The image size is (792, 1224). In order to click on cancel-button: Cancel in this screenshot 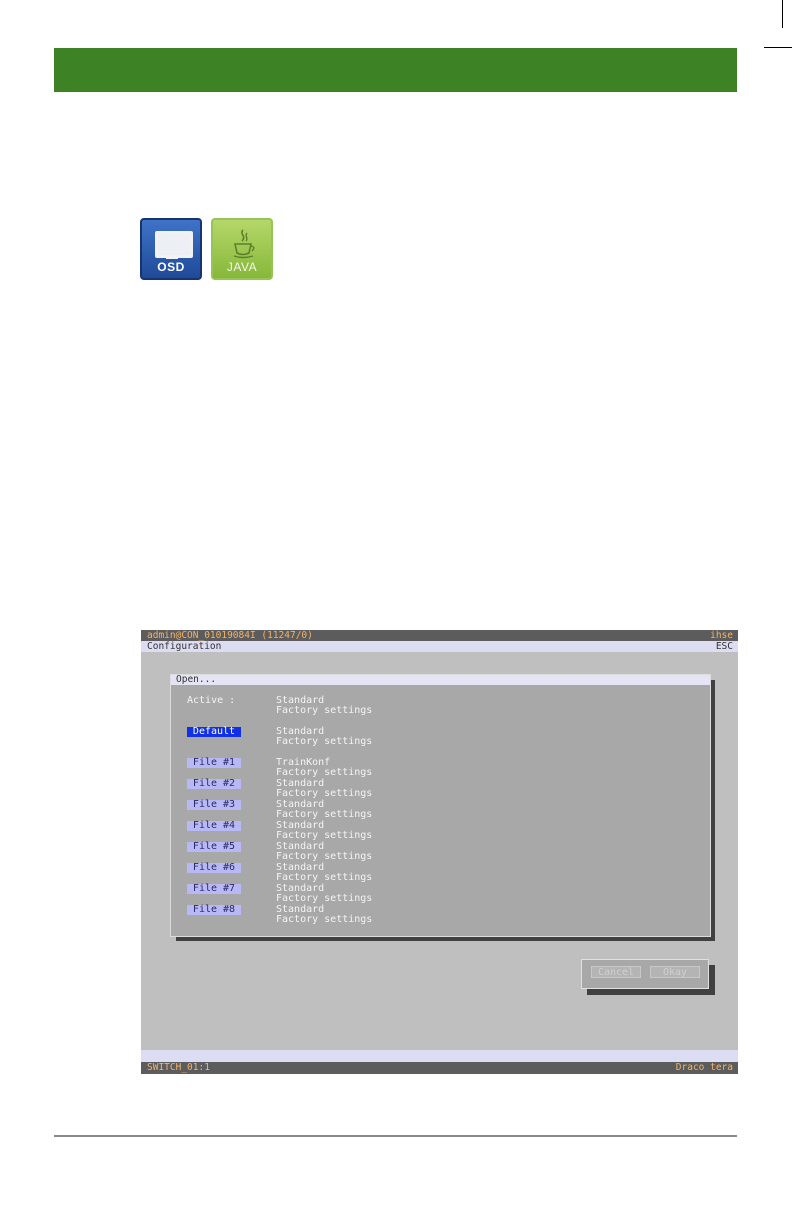, I will do `click(616, 972)`.